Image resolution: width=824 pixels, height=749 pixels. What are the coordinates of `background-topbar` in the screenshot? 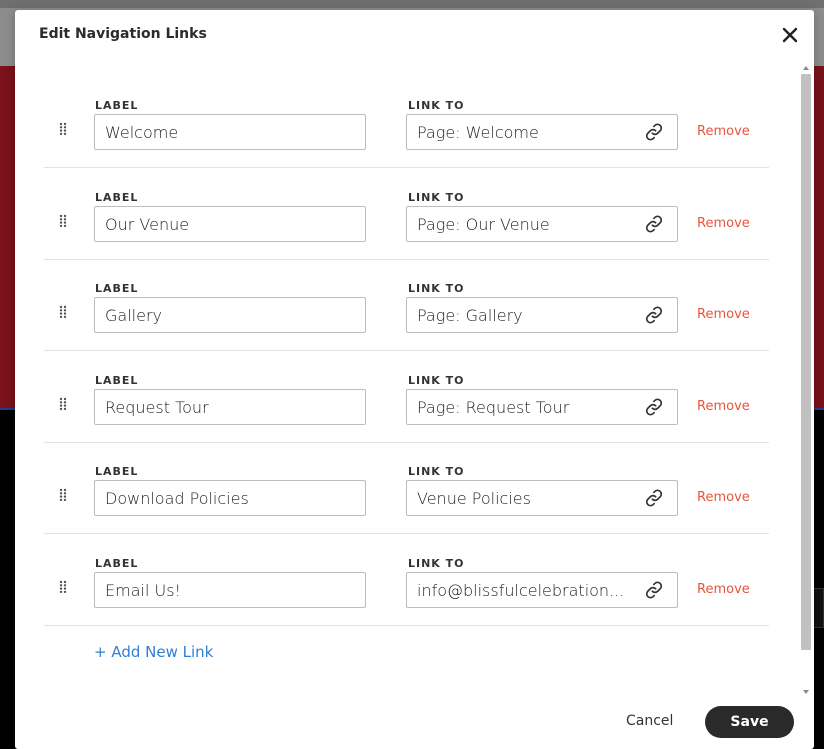 It's located at (412, 4).